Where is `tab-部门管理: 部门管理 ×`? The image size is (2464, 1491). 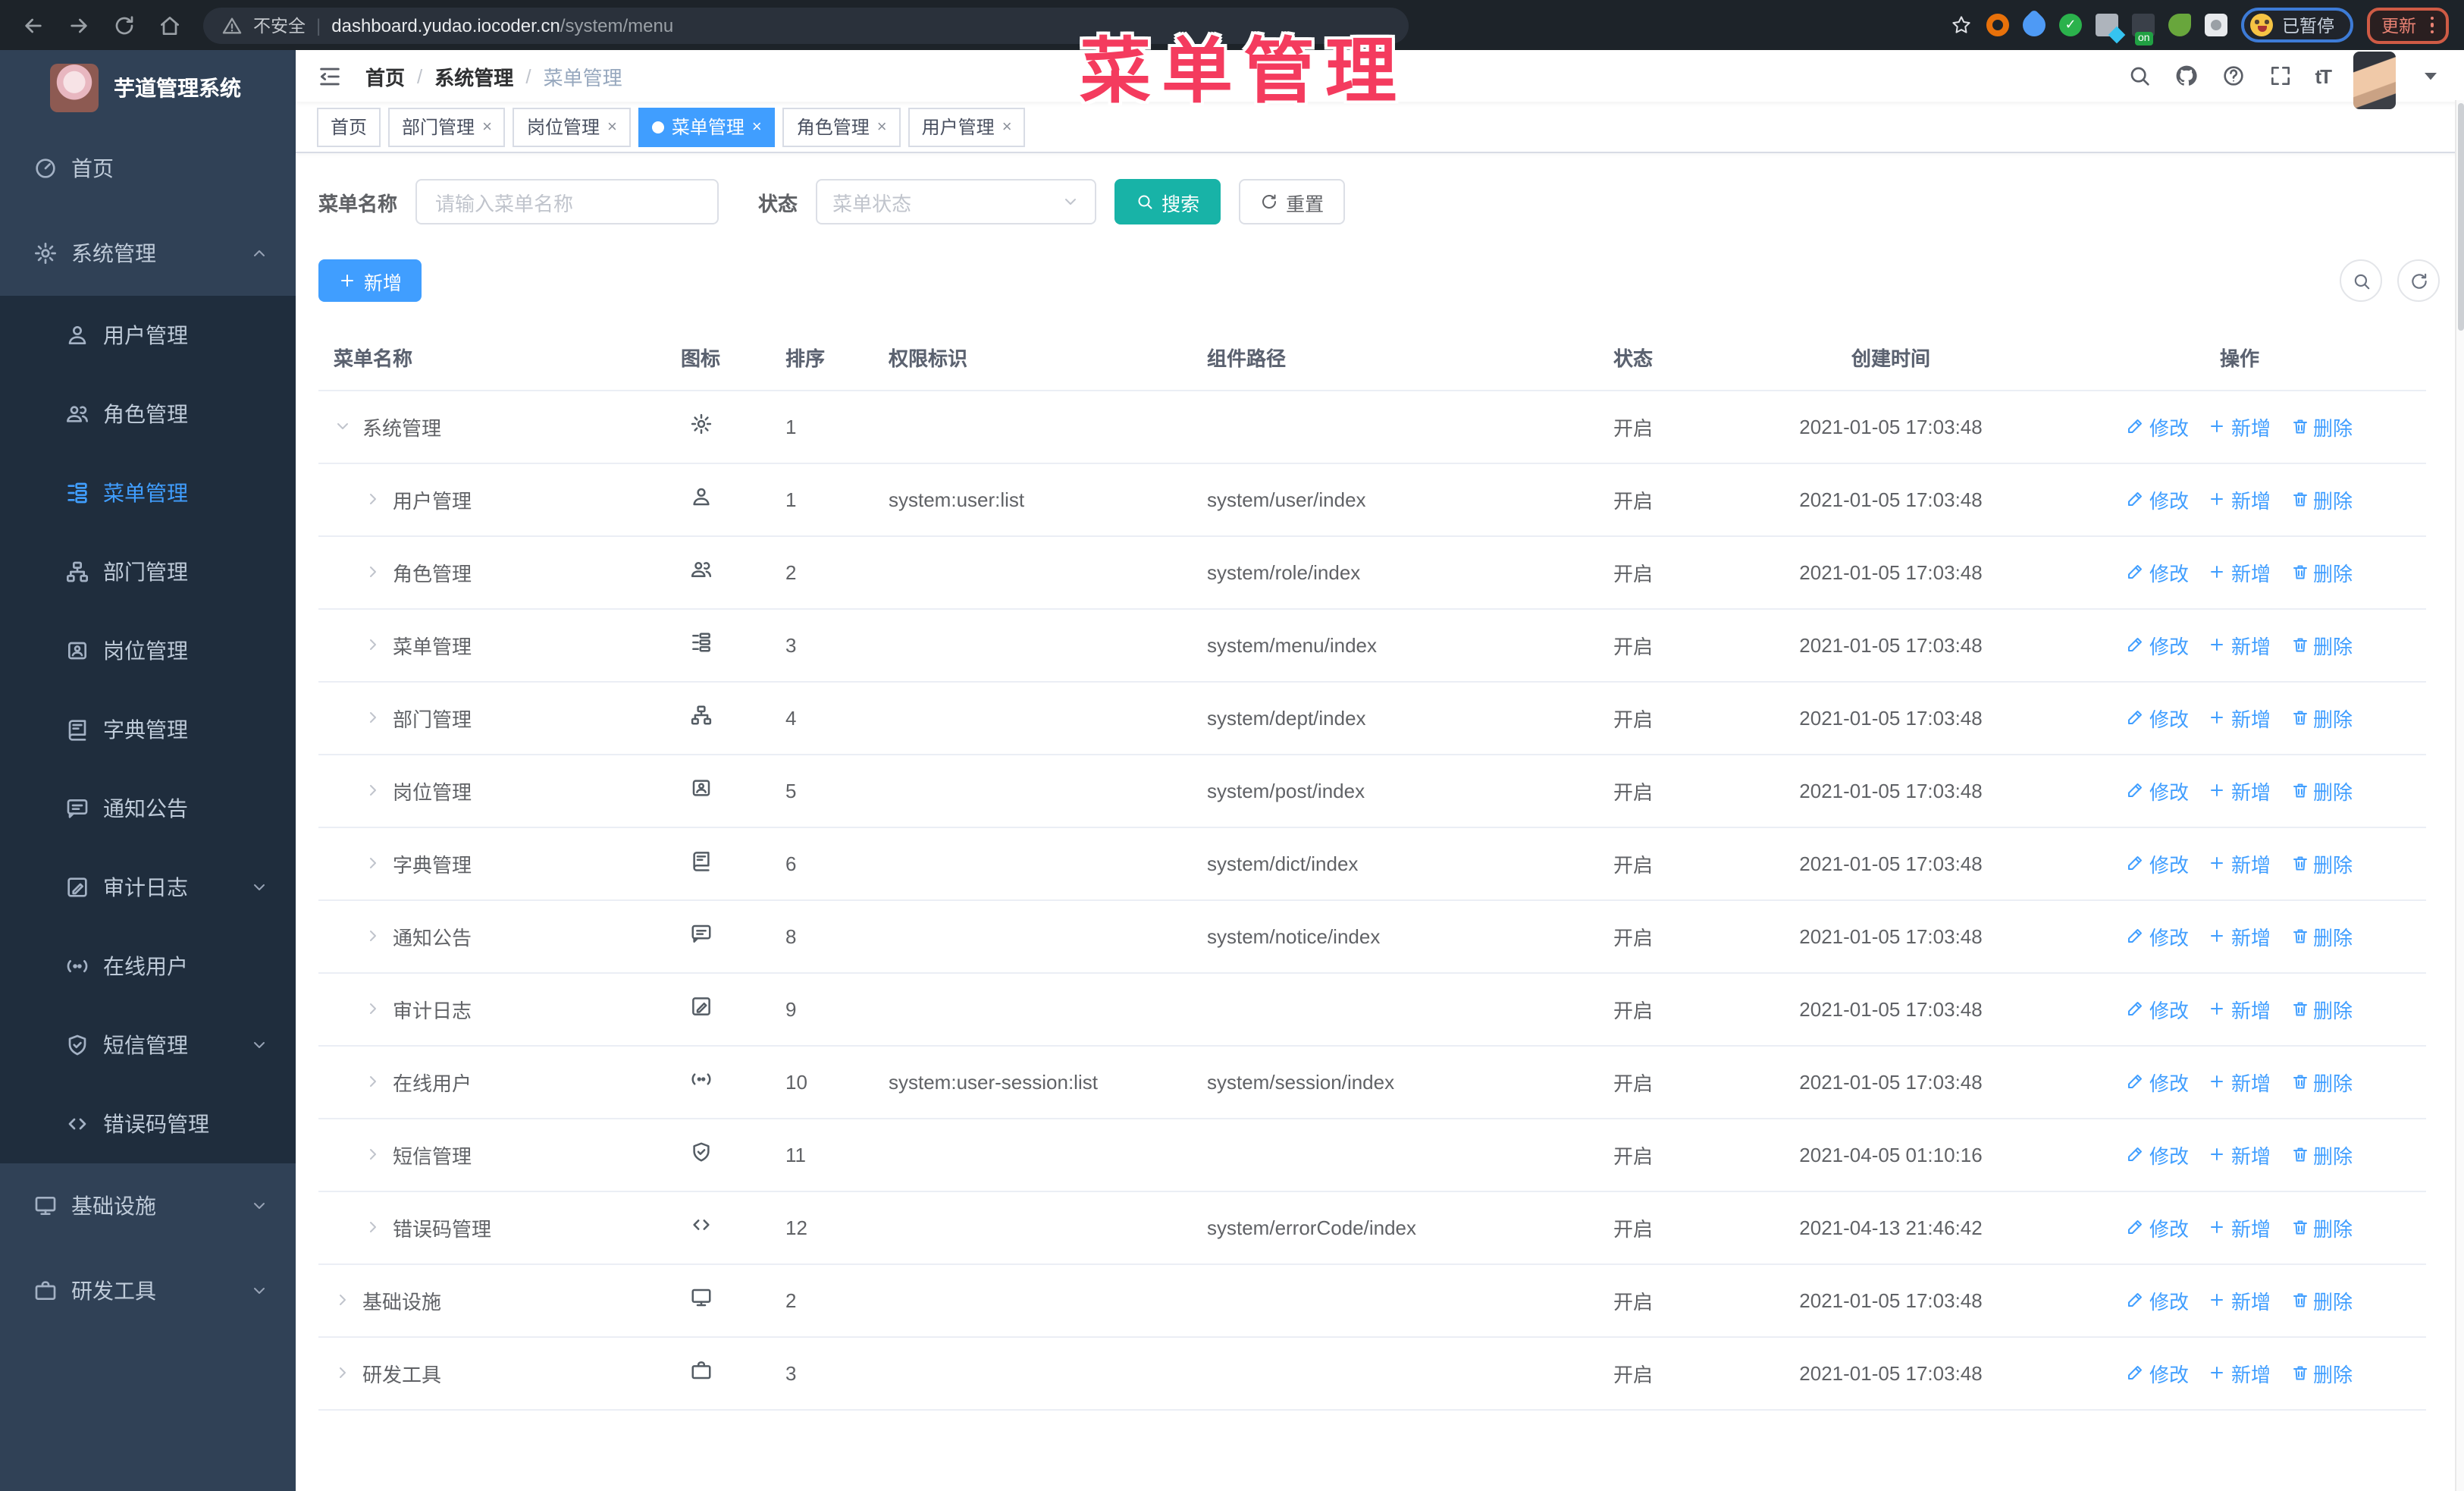 tab-部门管理: 部门管理 × is located at coordinates (447, 126).